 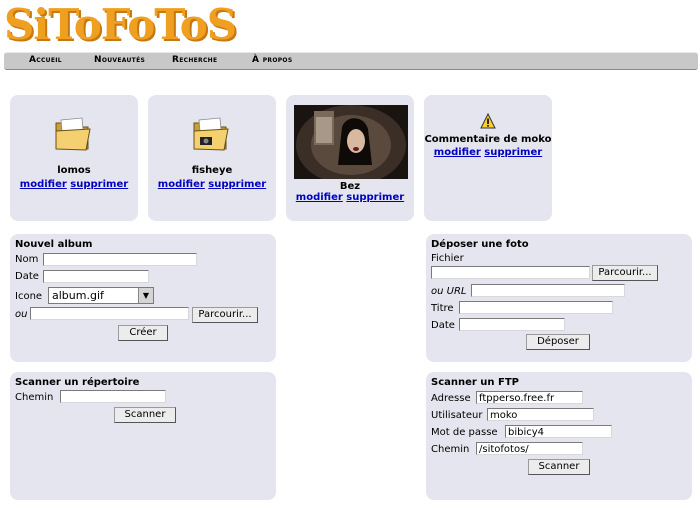 I want to click on icon-file-input, so click(x=109, y=313).